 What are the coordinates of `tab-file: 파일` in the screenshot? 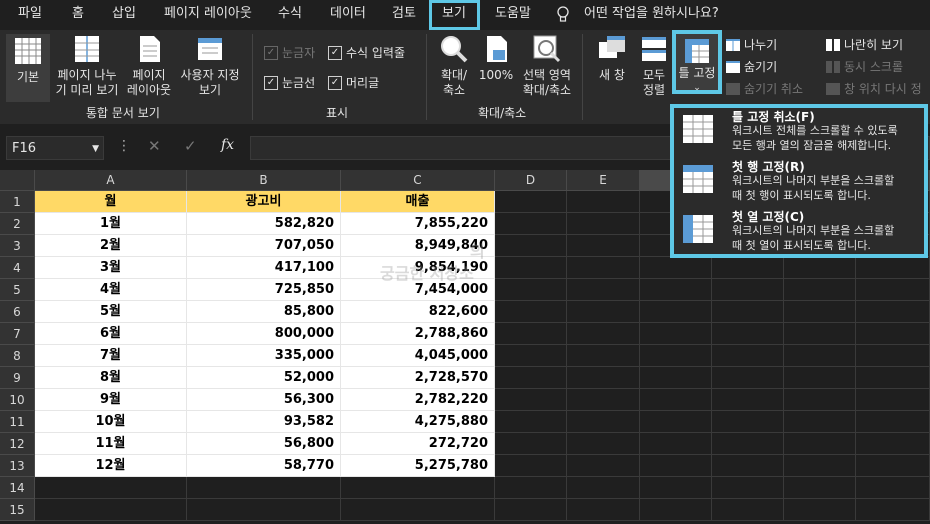 It's located at (30, 15).